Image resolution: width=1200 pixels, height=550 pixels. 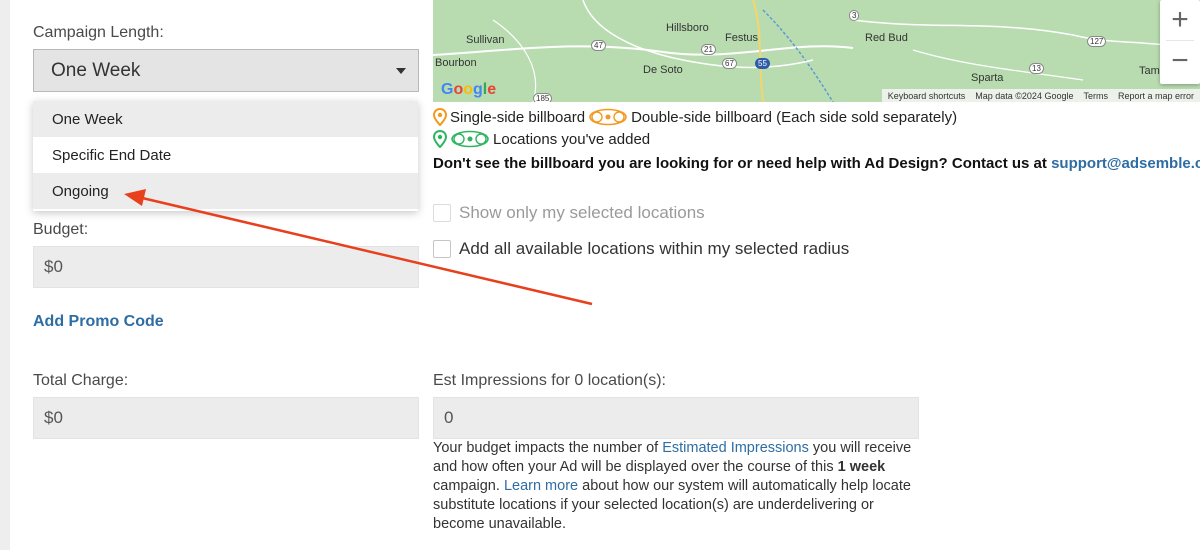 What do you see at coordinates (518, 117) in the screenshot?
I see `legend-single-label: Single-side billboard` at bounding box center [518, 117].